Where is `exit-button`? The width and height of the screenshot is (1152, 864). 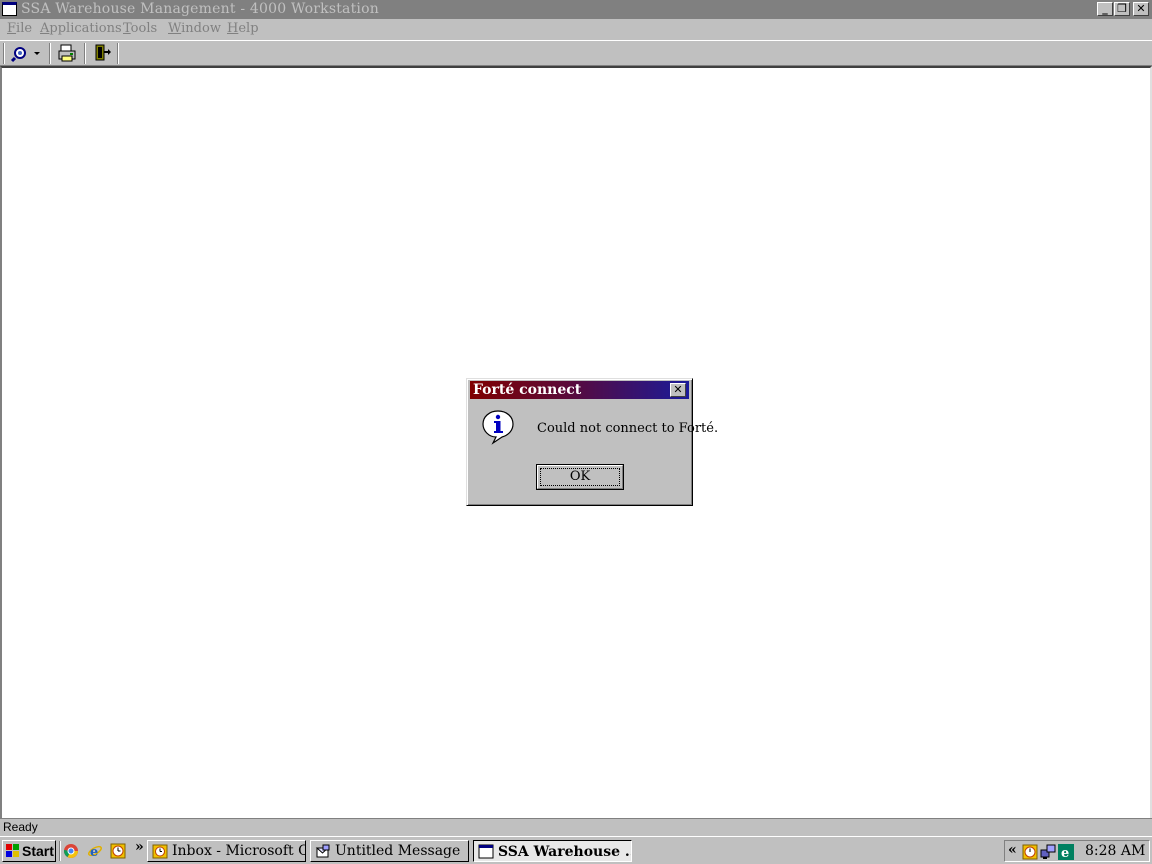
exit-button is located at coordinates (102, 53).